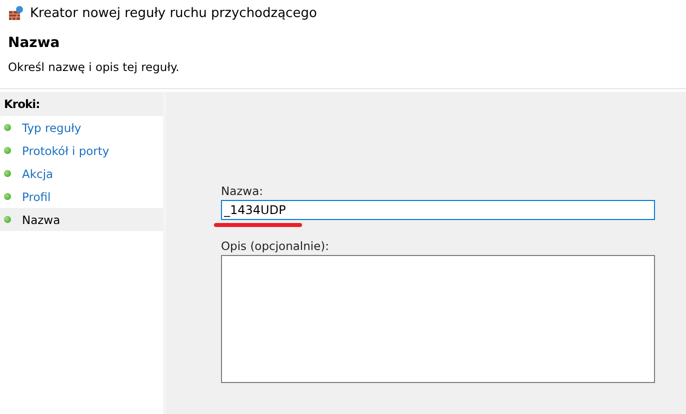  What do you see at coordinates (81, 219) in the screenshot?
I see `step-item: Nazwa` at bounding box center [81, 219].